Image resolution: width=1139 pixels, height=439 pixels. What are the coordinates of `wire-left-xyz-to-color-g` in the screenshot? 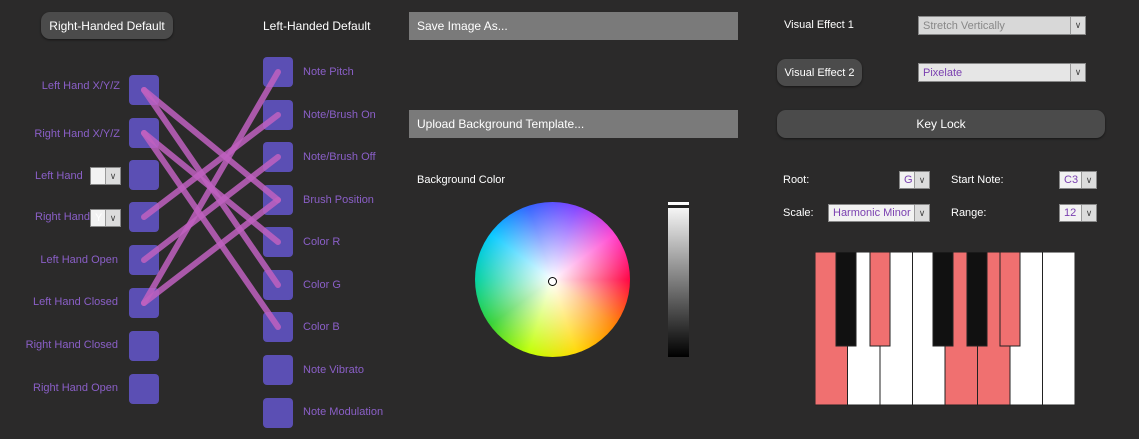 It's located at (211, 187).